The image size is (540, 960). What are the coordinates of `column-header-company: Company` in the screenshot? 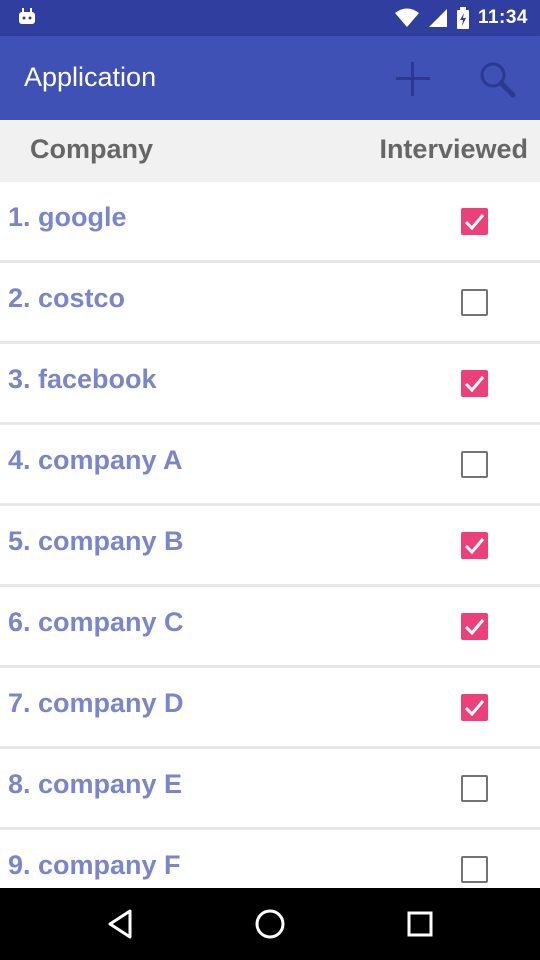 It's located at (92, 149).